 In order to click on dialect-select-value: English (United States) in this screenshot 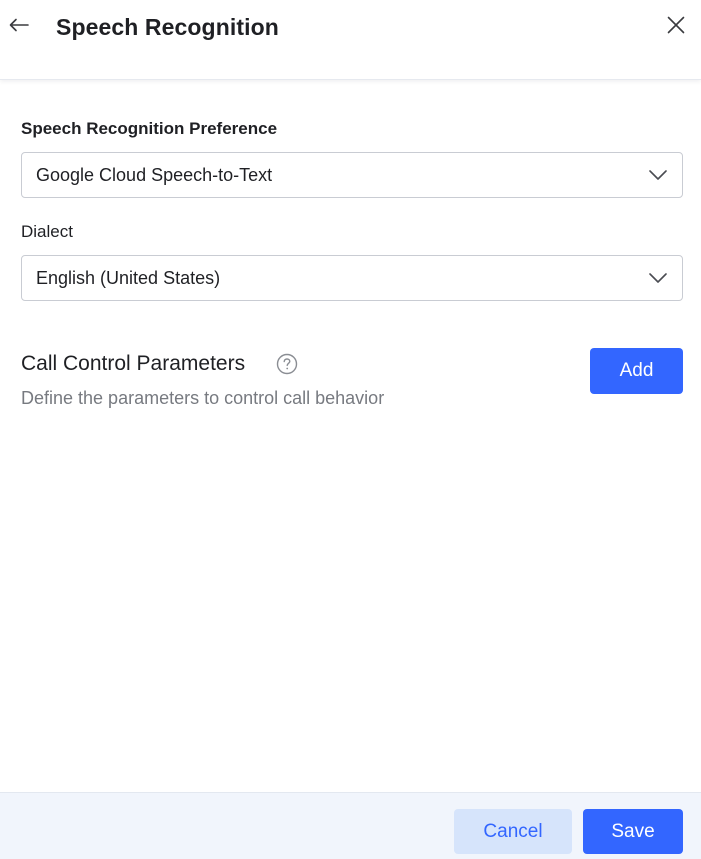, I will do `click(128, 278)`.